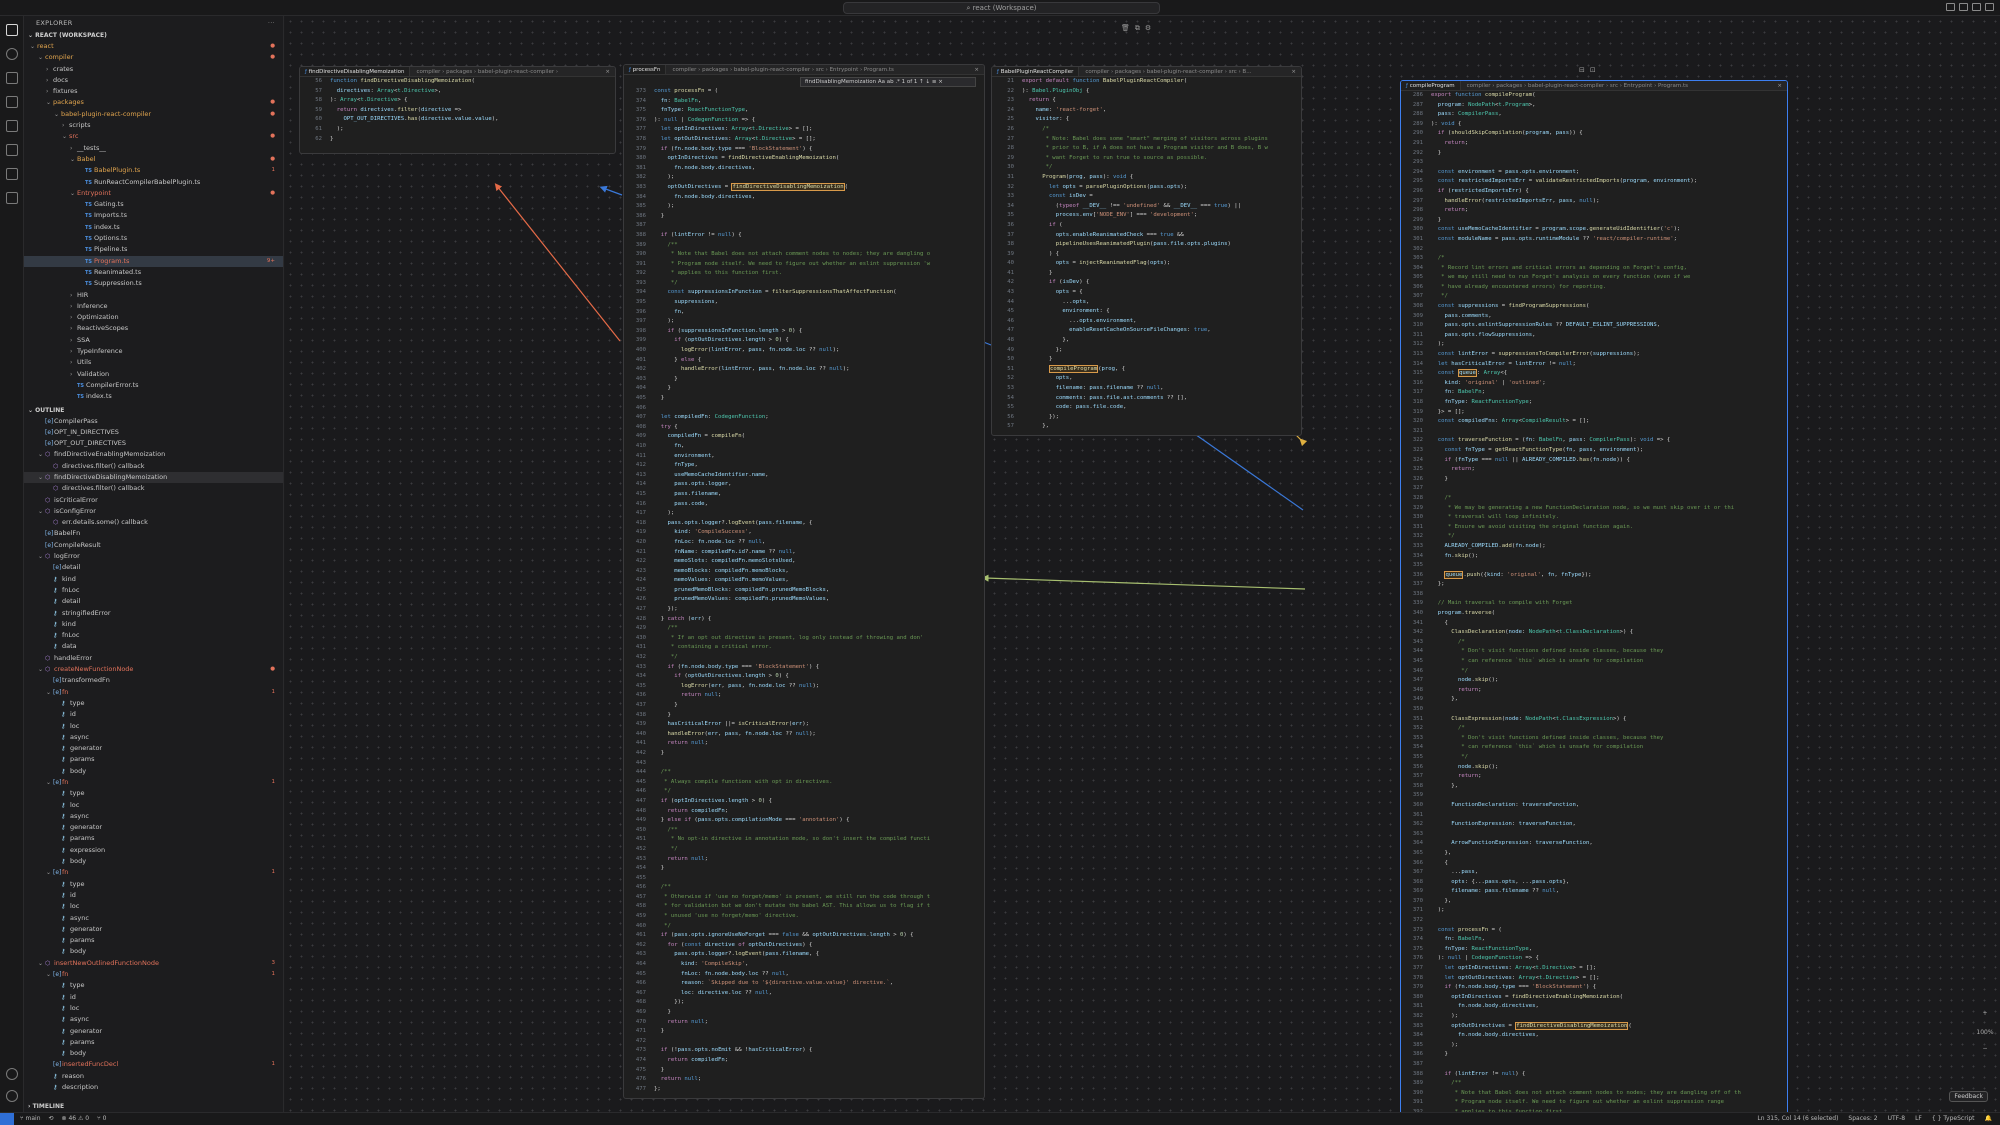 This screenshot has width=2000, height=1125. I want to click on bookmarks-icon, so click(12, 102).